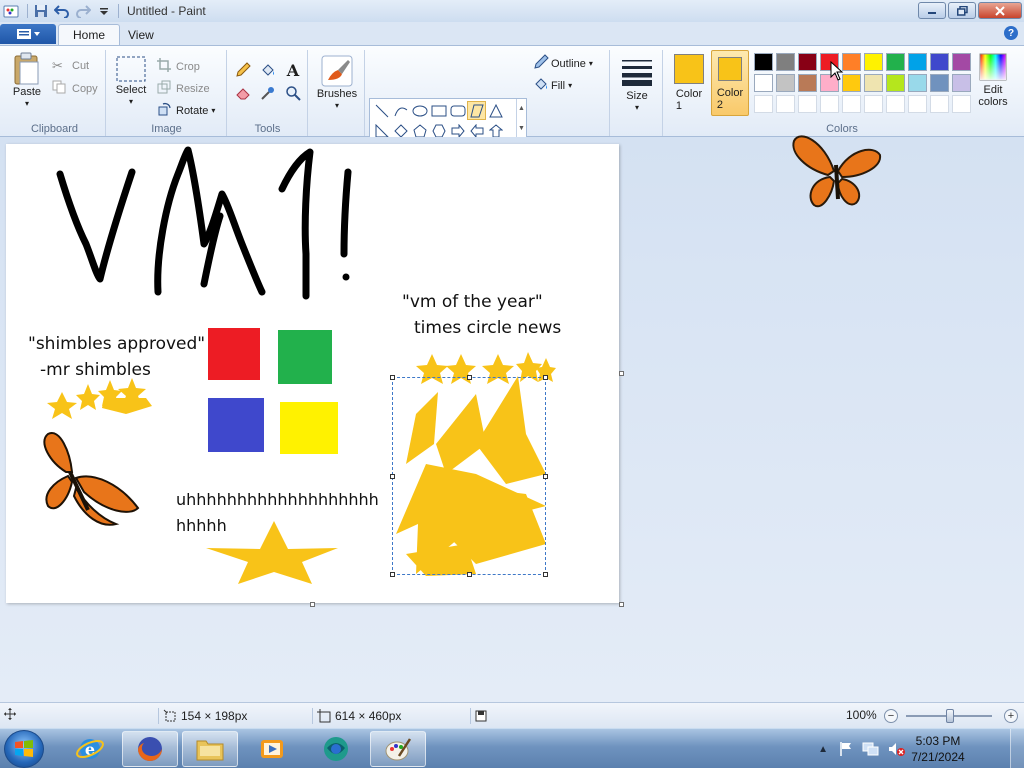 The height and width of the screenshot is (768, 1024). Describe the element at coordinates (871, 749) in the screenshot. I see `network-icon` at that location.